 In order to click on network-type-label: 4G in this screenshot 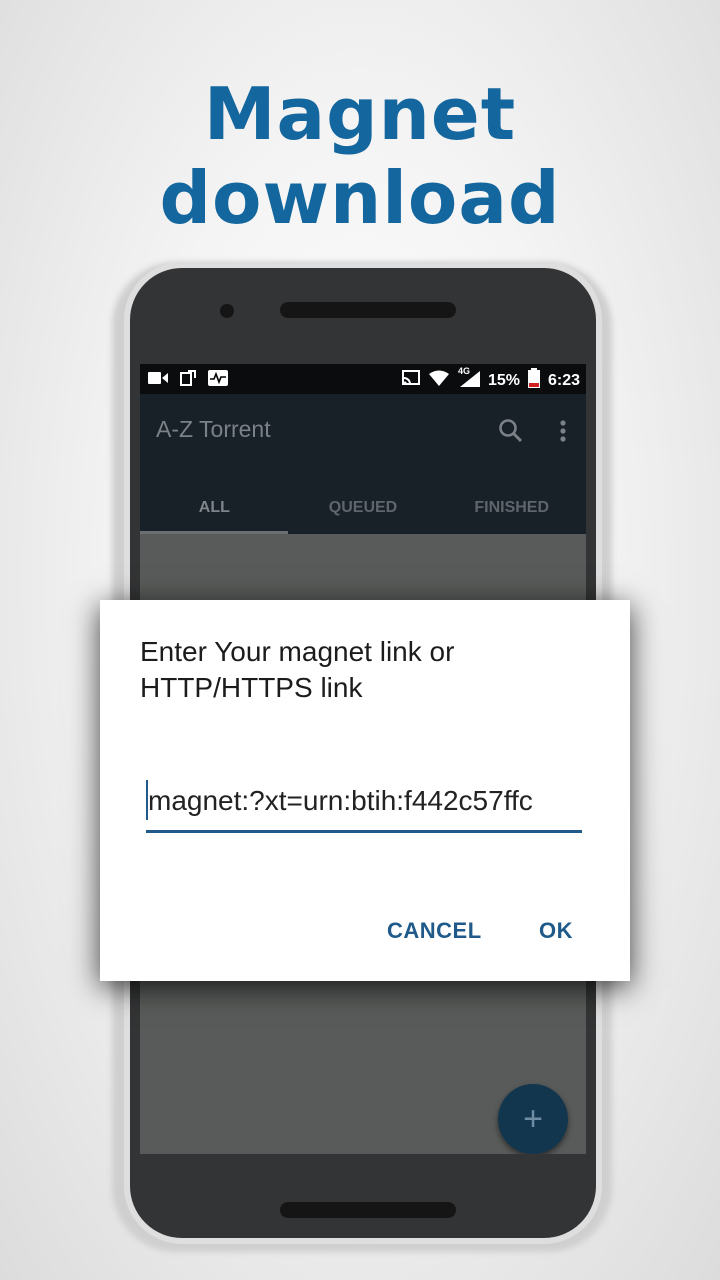, I will do `click(463, 371)`.